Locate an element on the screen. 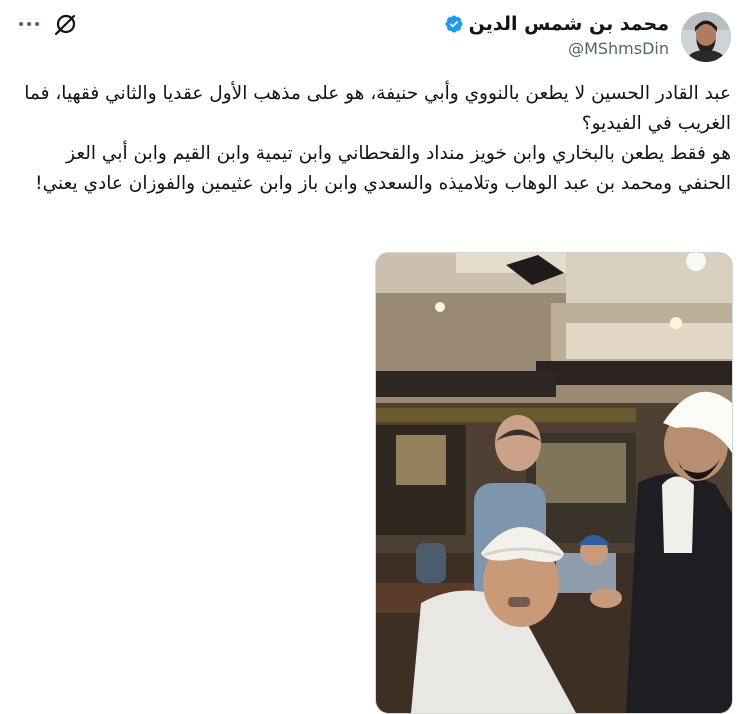  tweet-header: محمد بن شمس الدين @MShmsDin is located at coordinates (374, 35).